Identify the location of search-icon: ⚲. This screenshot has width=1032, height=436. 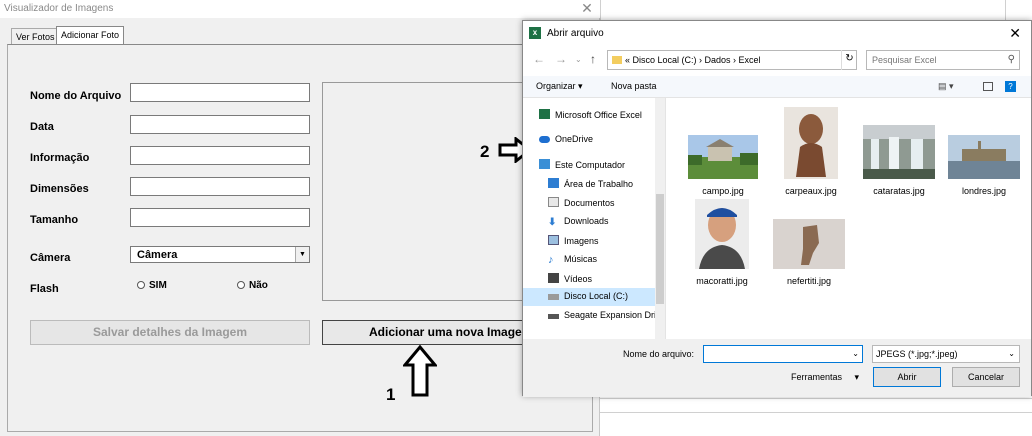
(1011, 59).